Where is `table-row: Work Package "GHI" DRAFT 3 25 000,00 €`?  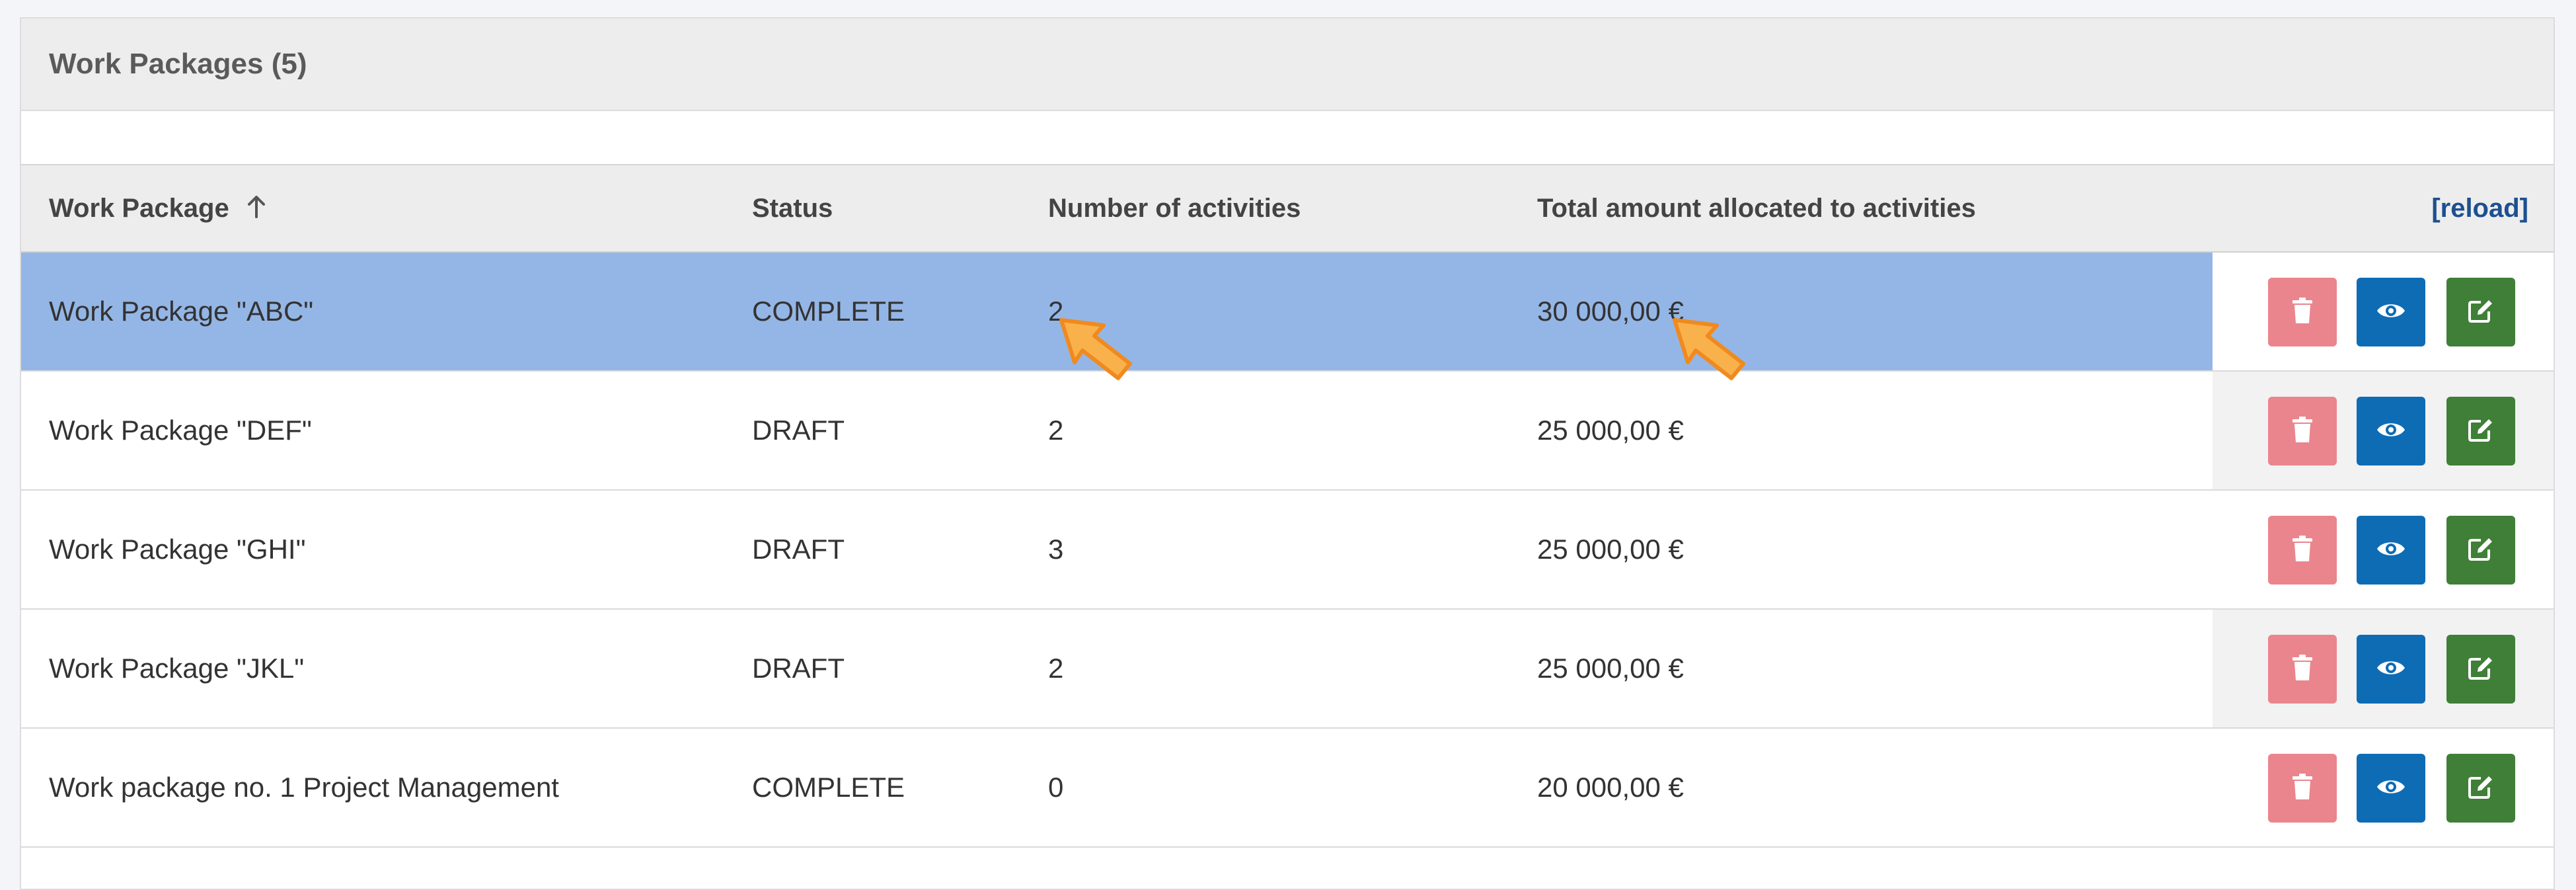
table-row: Work Package "GHI" DRAFT 3 25 000,00 € is located at coordinates (1288, 550).